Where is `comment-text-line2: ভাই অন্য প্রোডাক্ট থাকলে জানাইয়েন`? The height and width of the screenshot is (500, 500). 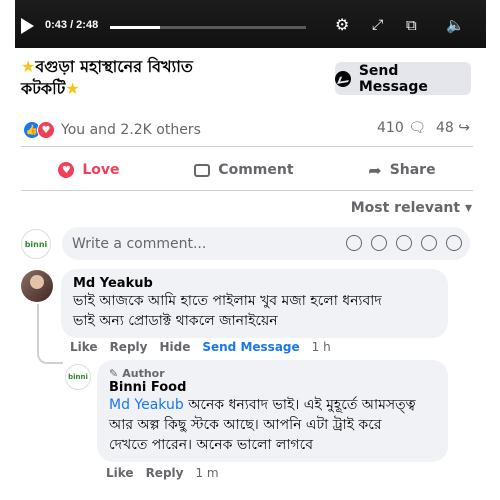
comment-text-line2: ভাই অন্য প্রোডাক্ট থাকলে জানাইয়েন is located at coordinates (175, 321).